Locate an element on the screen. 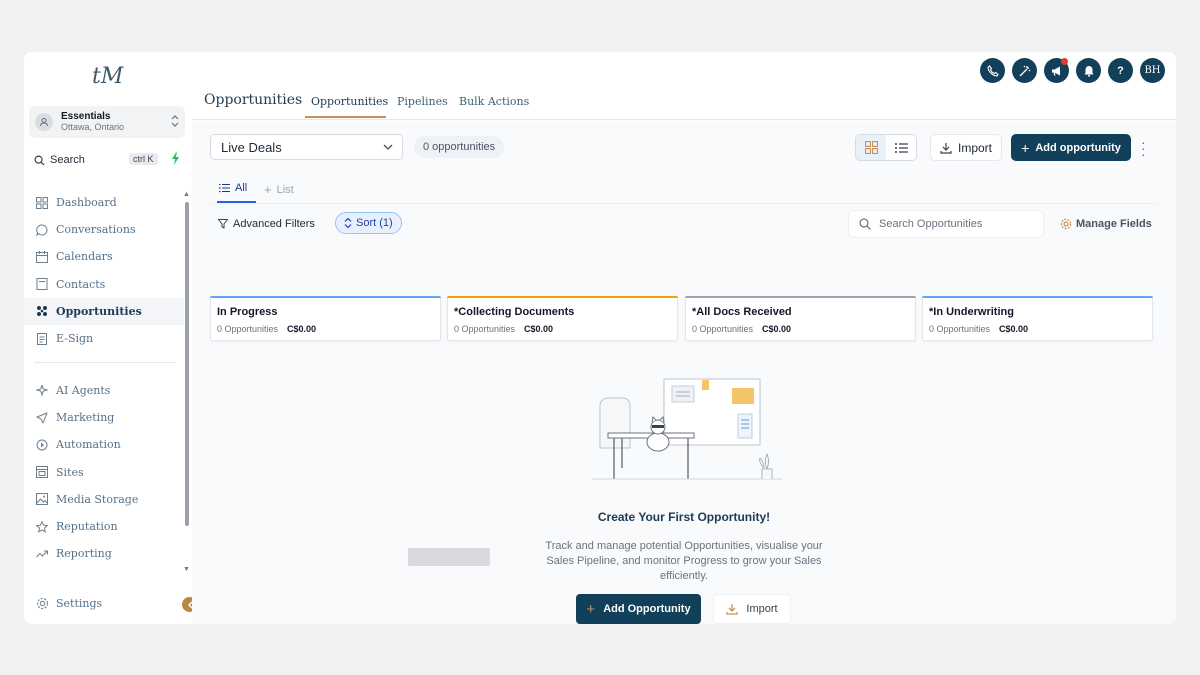 This screenshot has height=675, width=1200. chevron-updown-icon is located at coordinates (175, 123).